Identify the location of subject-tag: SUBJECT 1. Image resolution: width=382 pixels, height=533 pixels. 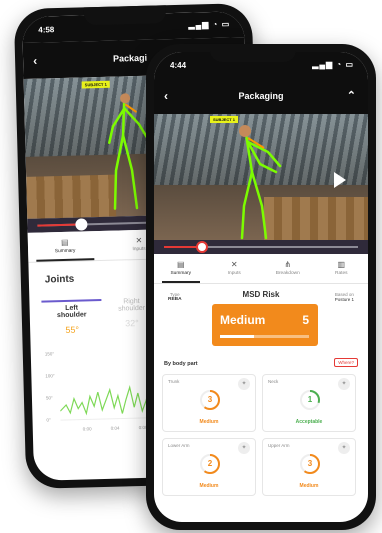
(95, 84).